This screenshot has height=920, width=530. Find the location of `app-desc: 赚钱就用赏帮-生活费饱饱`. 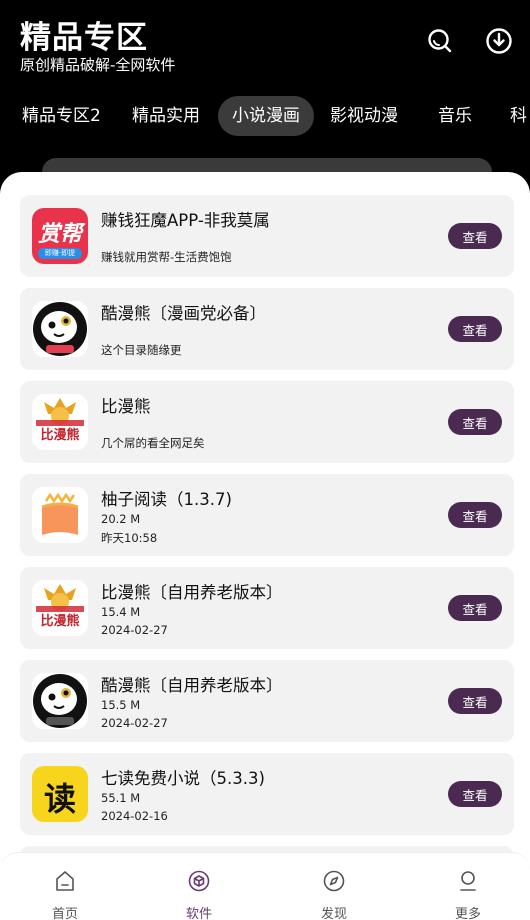

app-desc: 赚钱就用赏帮-生活费饱饱 is located at coordinates (166, 257).